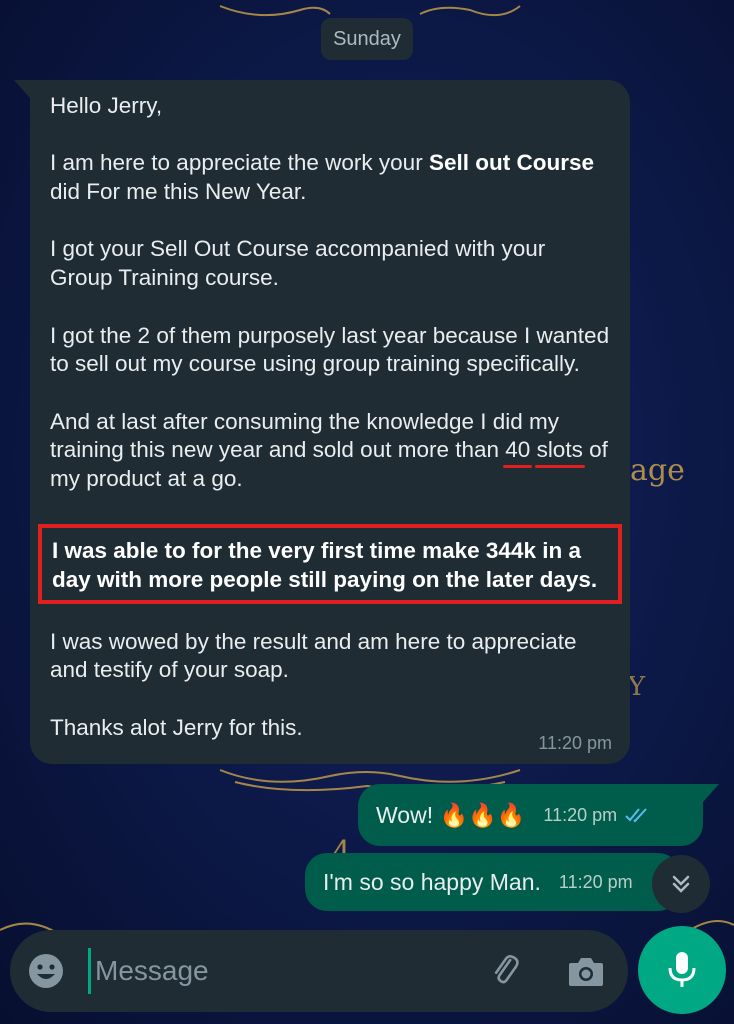 The image size is (734, 1024). What do you see at coordinates (106, 105) in the screenshot?
I see `message-greeting: Hello Jerry,` at bounding box center [106, 105].